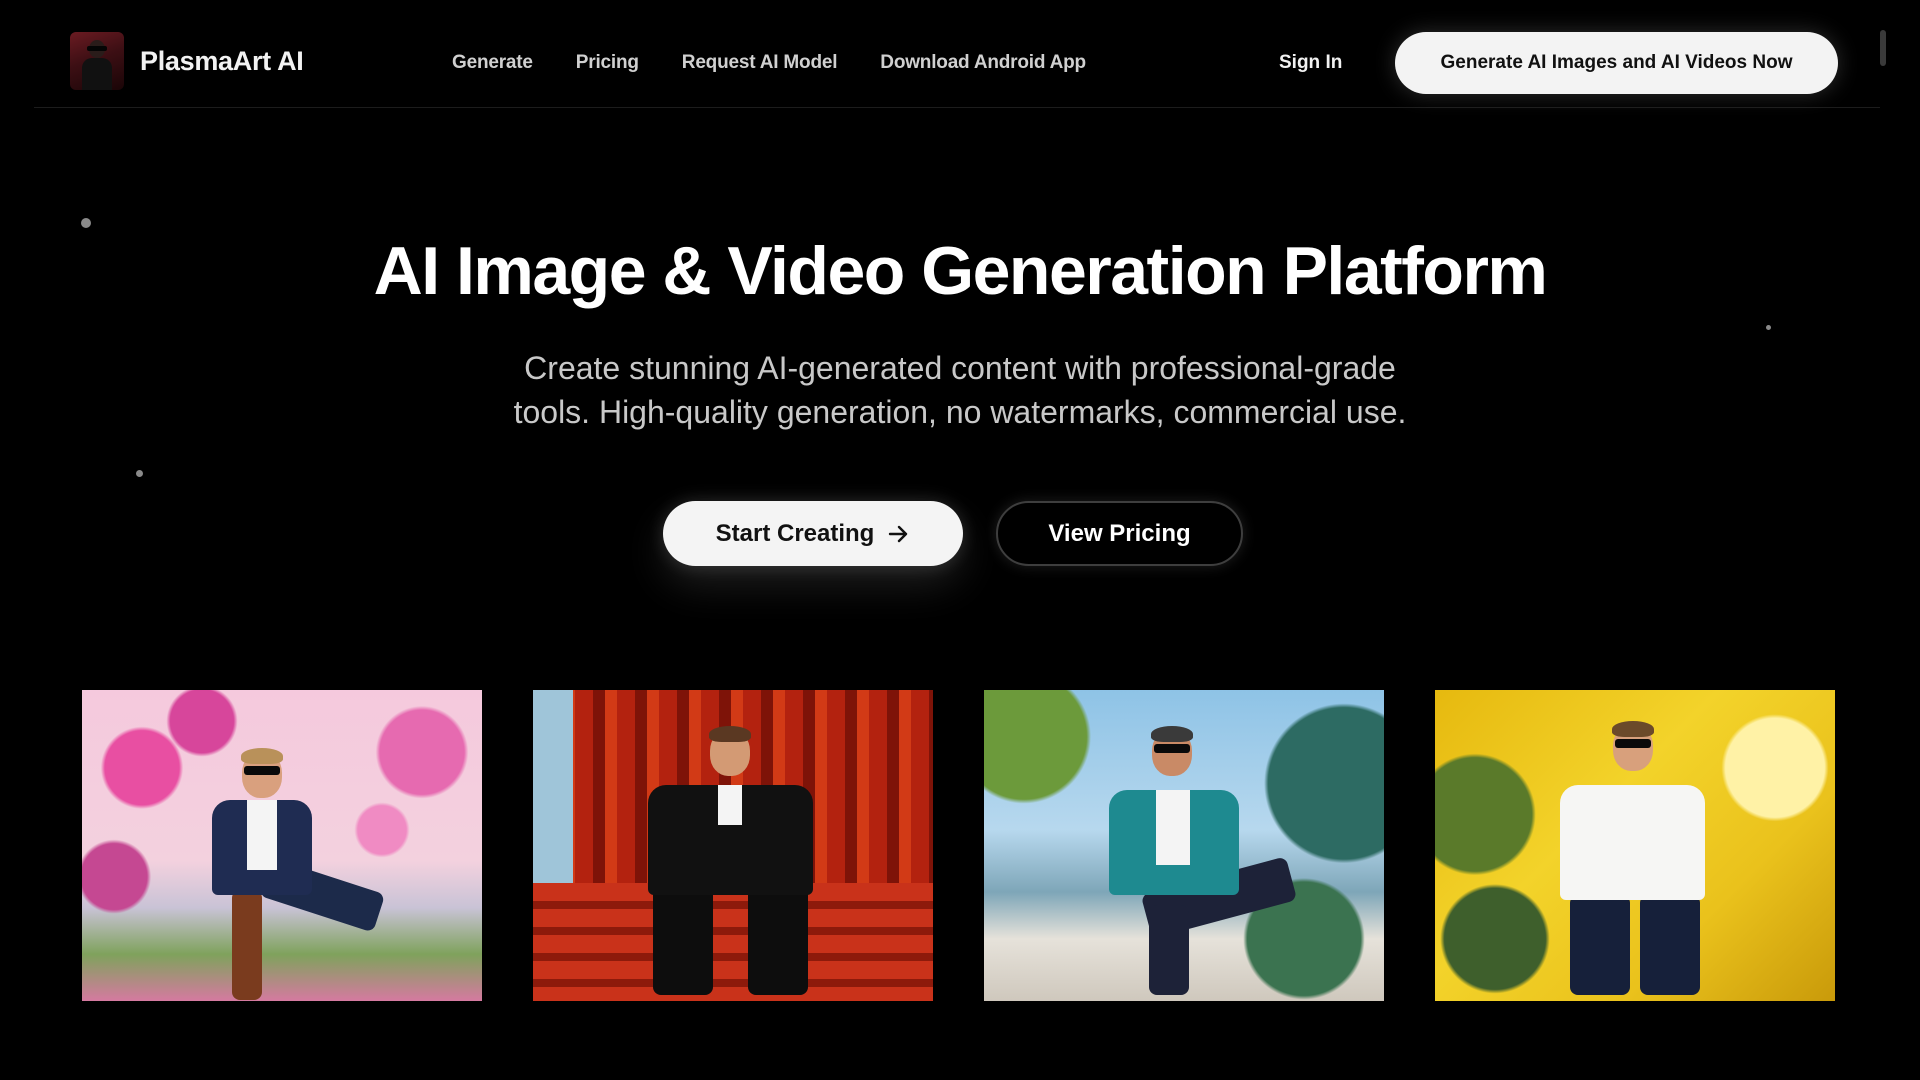 This screenshot has width=1920, height=1080. Describe the element at coordinates (960, 271) in the screenshot. I see `hero-title: AI Image & Video Generation Platform` at that location.